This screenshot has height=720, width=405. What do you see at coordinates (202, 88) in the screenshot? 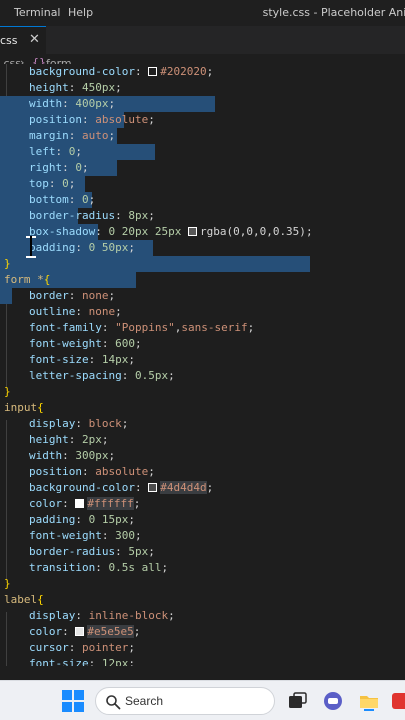
I see `code-line: background-color: #202020;` at bounding box center [202, 88].